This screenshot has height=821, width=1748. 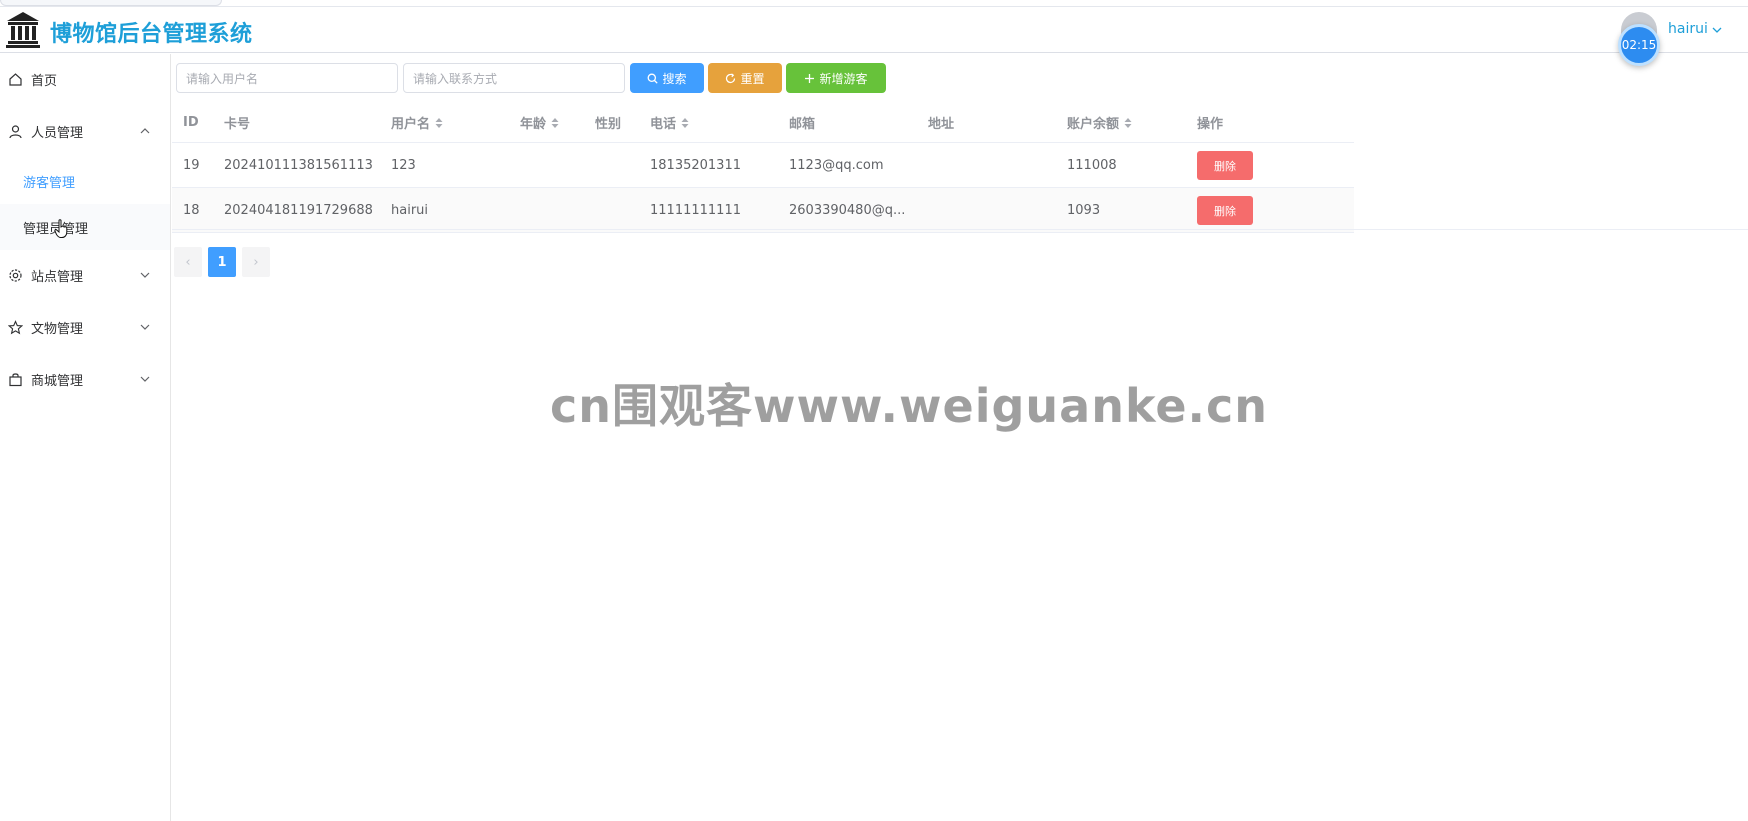 What do you see at coordinates (298, 165) in the screenshot?
I see `cell-card: 202410111381561113` at bounding box center [298, 165].